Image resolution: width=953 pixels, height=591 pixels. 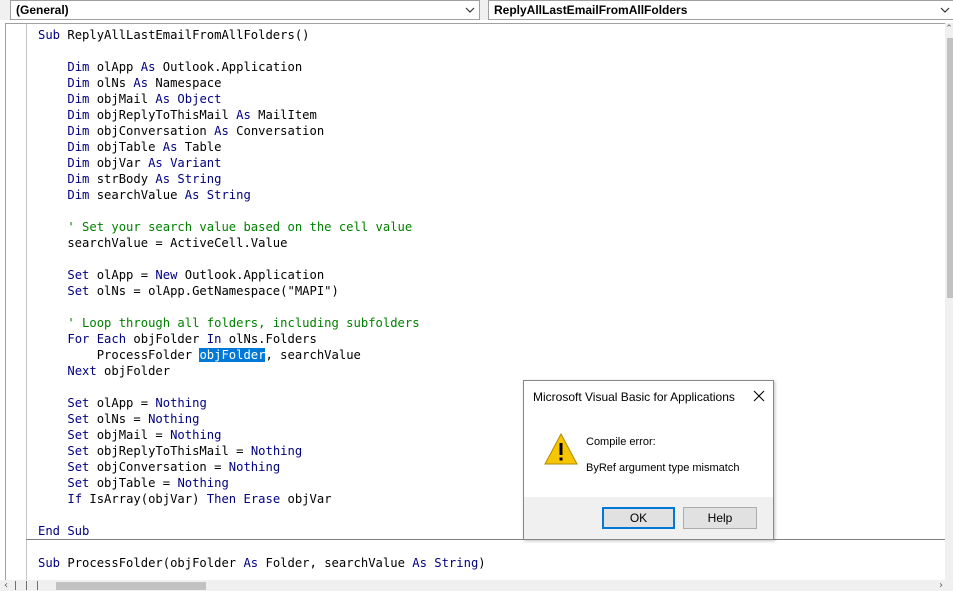 I want to click on scroll-up-icon: ⌃, so click(x=949, y=29).